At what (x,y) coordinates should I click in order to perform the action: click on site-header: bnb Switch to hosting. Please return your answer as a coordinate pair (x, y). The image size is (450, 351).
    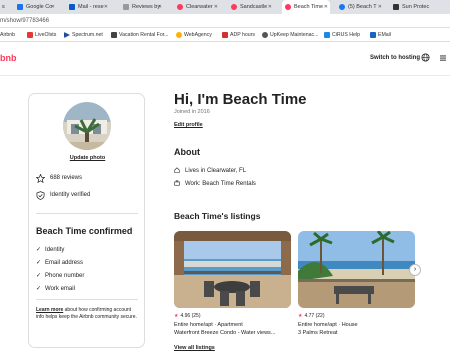
    Looking at the image, I should click on (225, 59).